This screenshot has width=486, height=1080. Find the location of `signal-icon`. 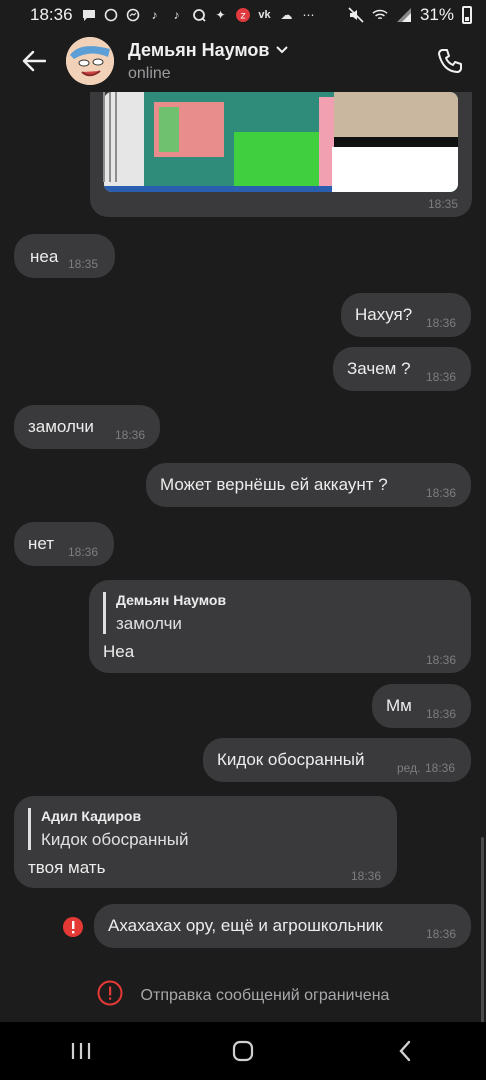

signal-icon is located at coordinates (404, 15).